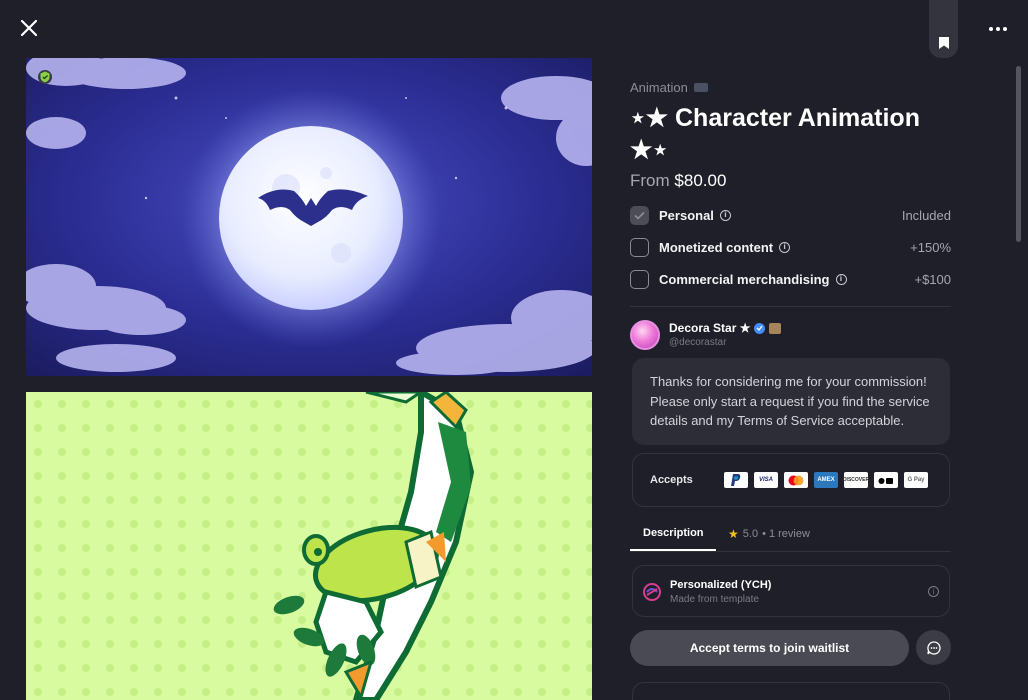 The height and width of the screenshot is (700, 1028). Describe the element at coordinates (916, 480) in the screenshot. I see `google-pay-icon: G Pay` at that location.